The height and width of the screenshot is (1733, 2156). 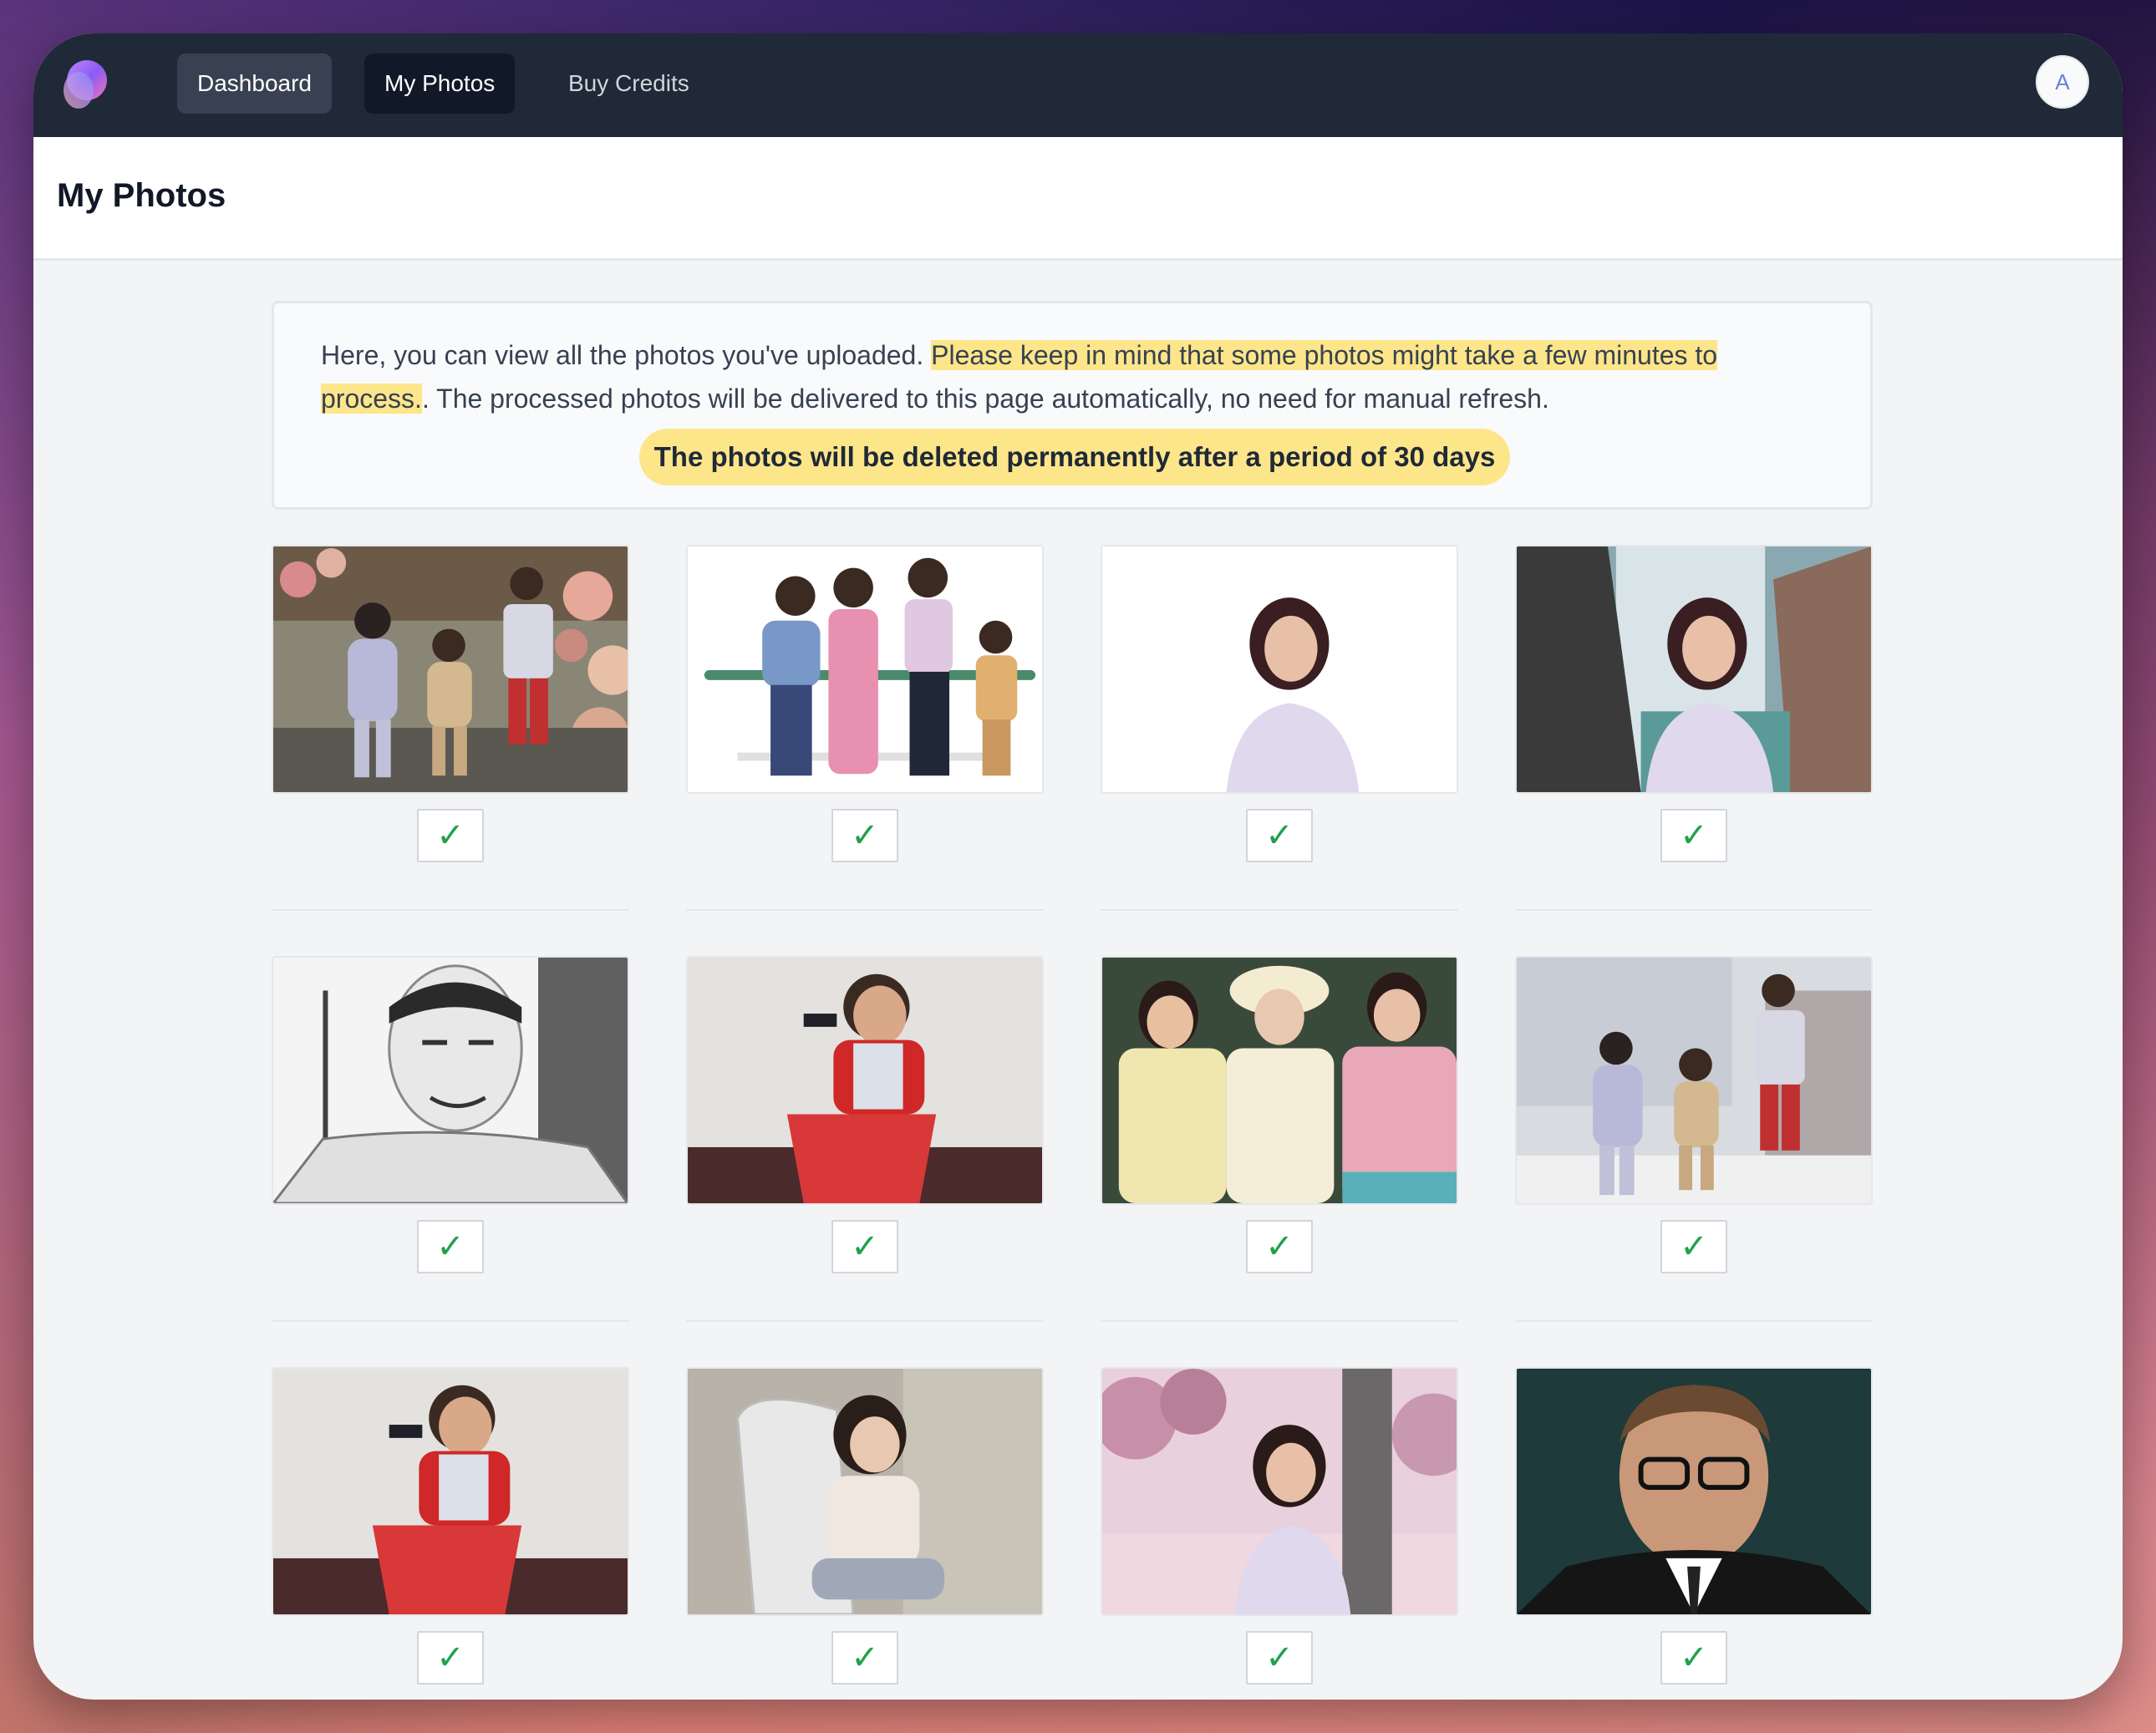 I want to click on nav-dashboard: Dashboard, so click(x=255, y=83).